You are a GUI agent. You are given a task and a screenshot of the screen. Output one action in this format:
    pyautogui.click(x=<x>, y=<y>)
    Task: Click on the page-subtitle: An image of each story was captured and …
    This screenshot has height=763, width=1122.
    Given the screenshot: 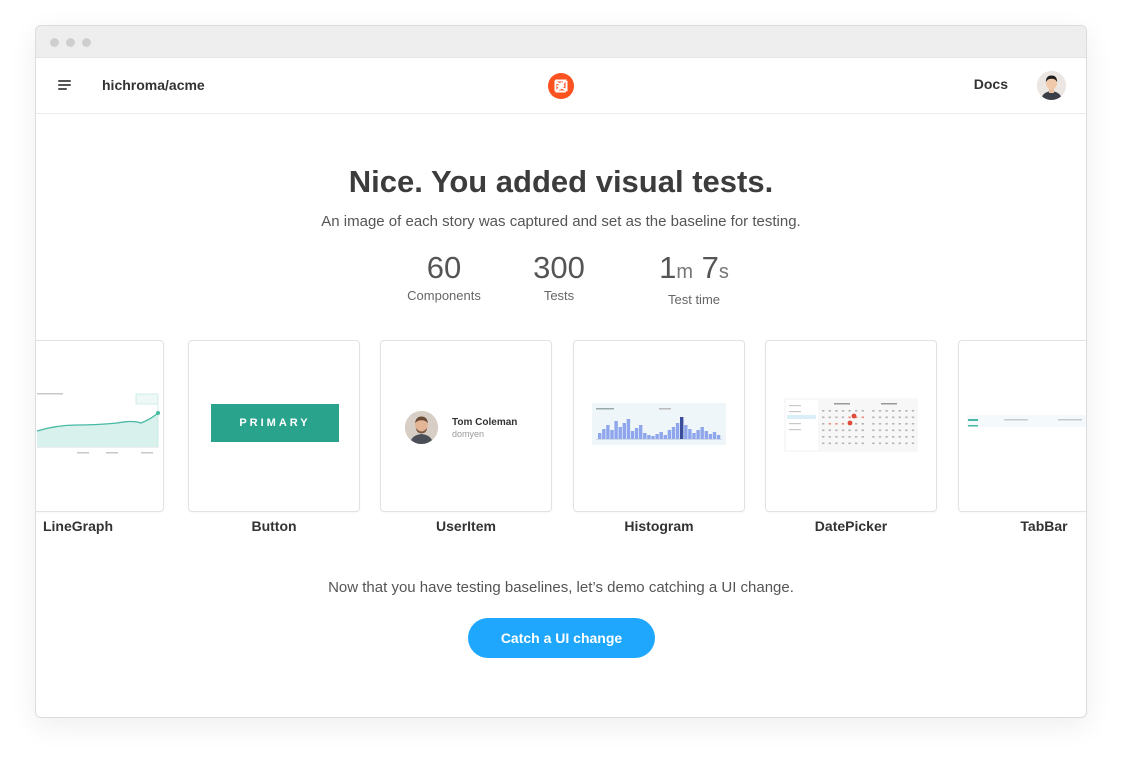 What is the action you would take?
    pyautogui.click(x=561, y=221)
    